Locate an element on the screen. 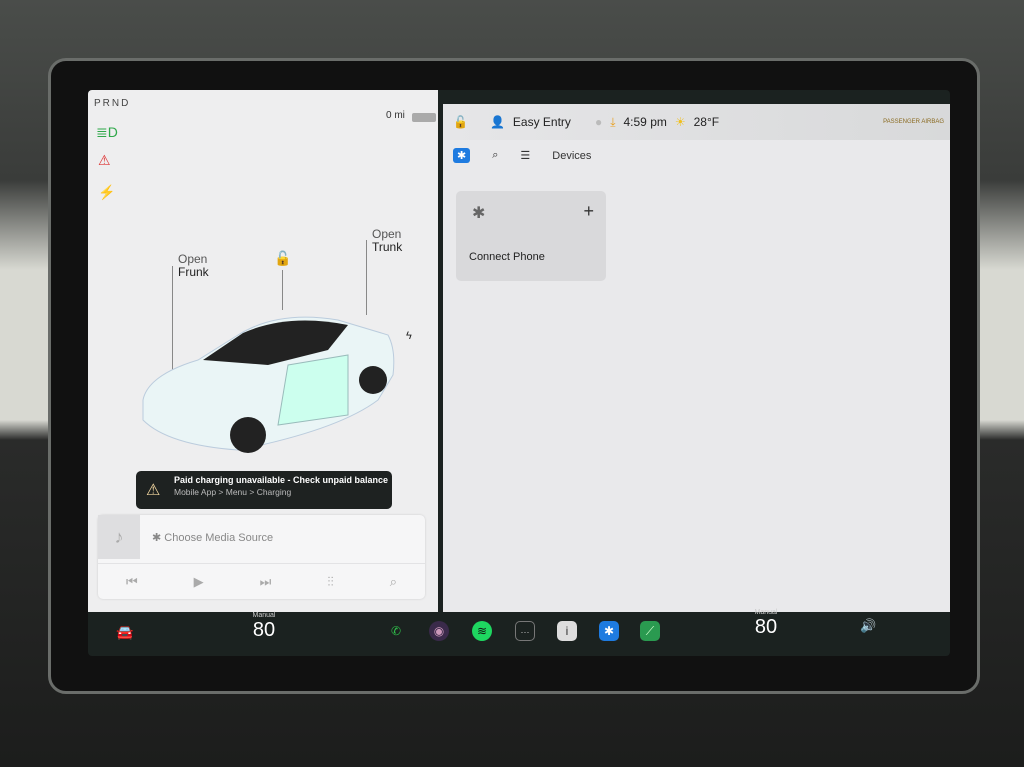 This screenshot has height=767, width=1024. driver-temperature: Manual 80 is located at coordinates (264, 627).